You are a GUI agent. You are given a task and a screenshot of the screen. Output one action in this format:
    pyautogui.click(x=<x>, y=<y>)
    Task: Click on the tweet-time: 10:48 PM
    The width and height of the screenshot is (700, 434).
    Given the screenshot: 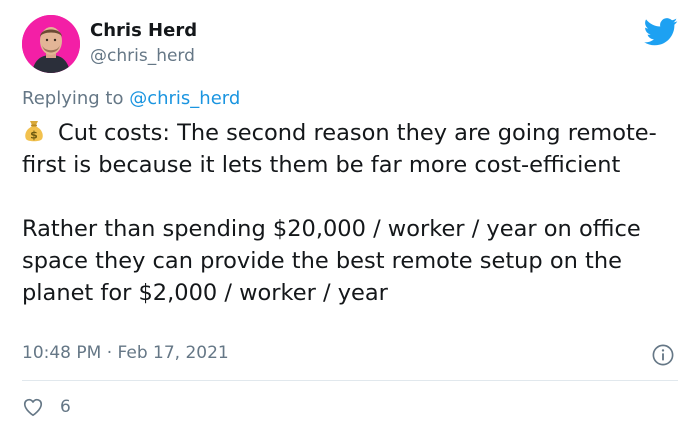 What is the action you would take?
    pyautogui.click(x=61, y=353)
    